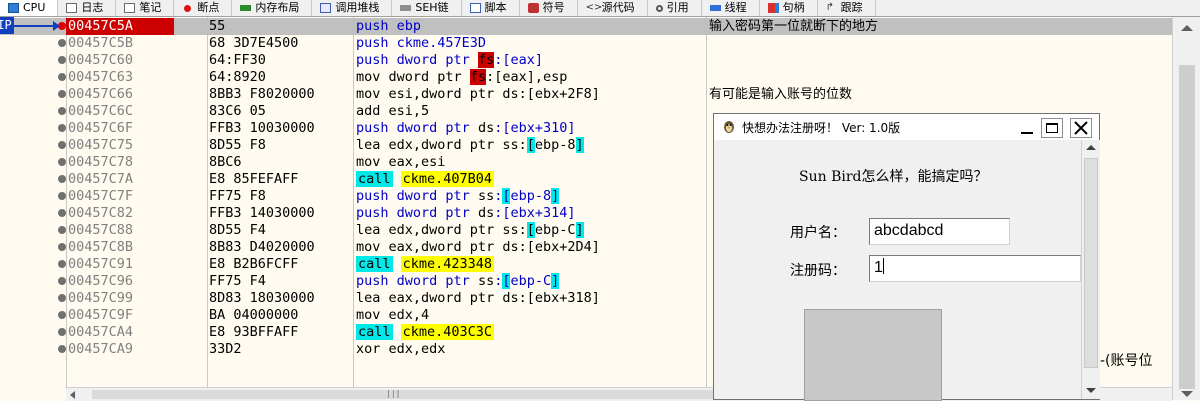  What do you see at coordinates (793, 7) in the screenshot?
I see `tab-label: 句柄` at bounding box center [793, 7].